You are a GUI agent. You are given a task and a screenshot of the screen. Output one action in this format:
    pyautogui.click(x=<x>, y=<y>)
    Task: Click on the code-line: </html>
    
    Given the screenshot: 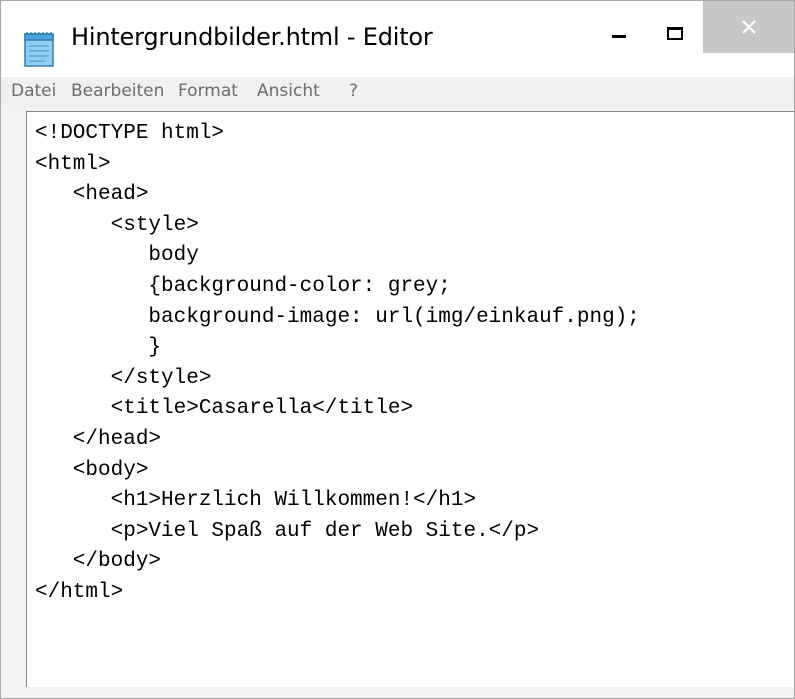 What is the action you would take?
    pyautogui.click(x=337, y=593)
    